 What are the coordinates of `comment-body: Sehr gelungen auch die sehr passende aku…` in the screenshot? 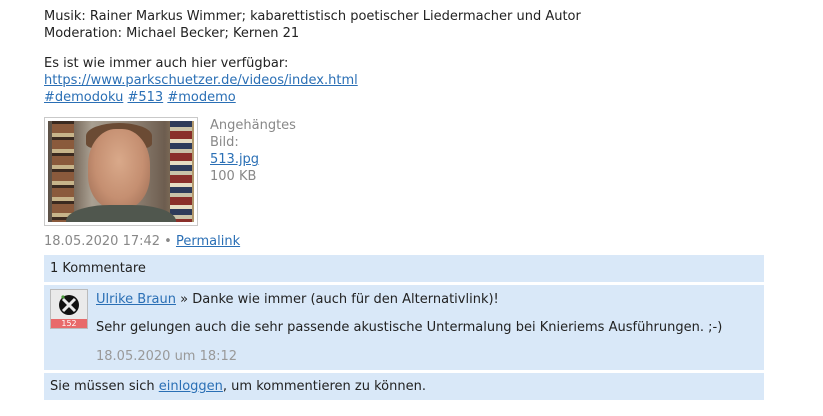 It's located at (409, 327).